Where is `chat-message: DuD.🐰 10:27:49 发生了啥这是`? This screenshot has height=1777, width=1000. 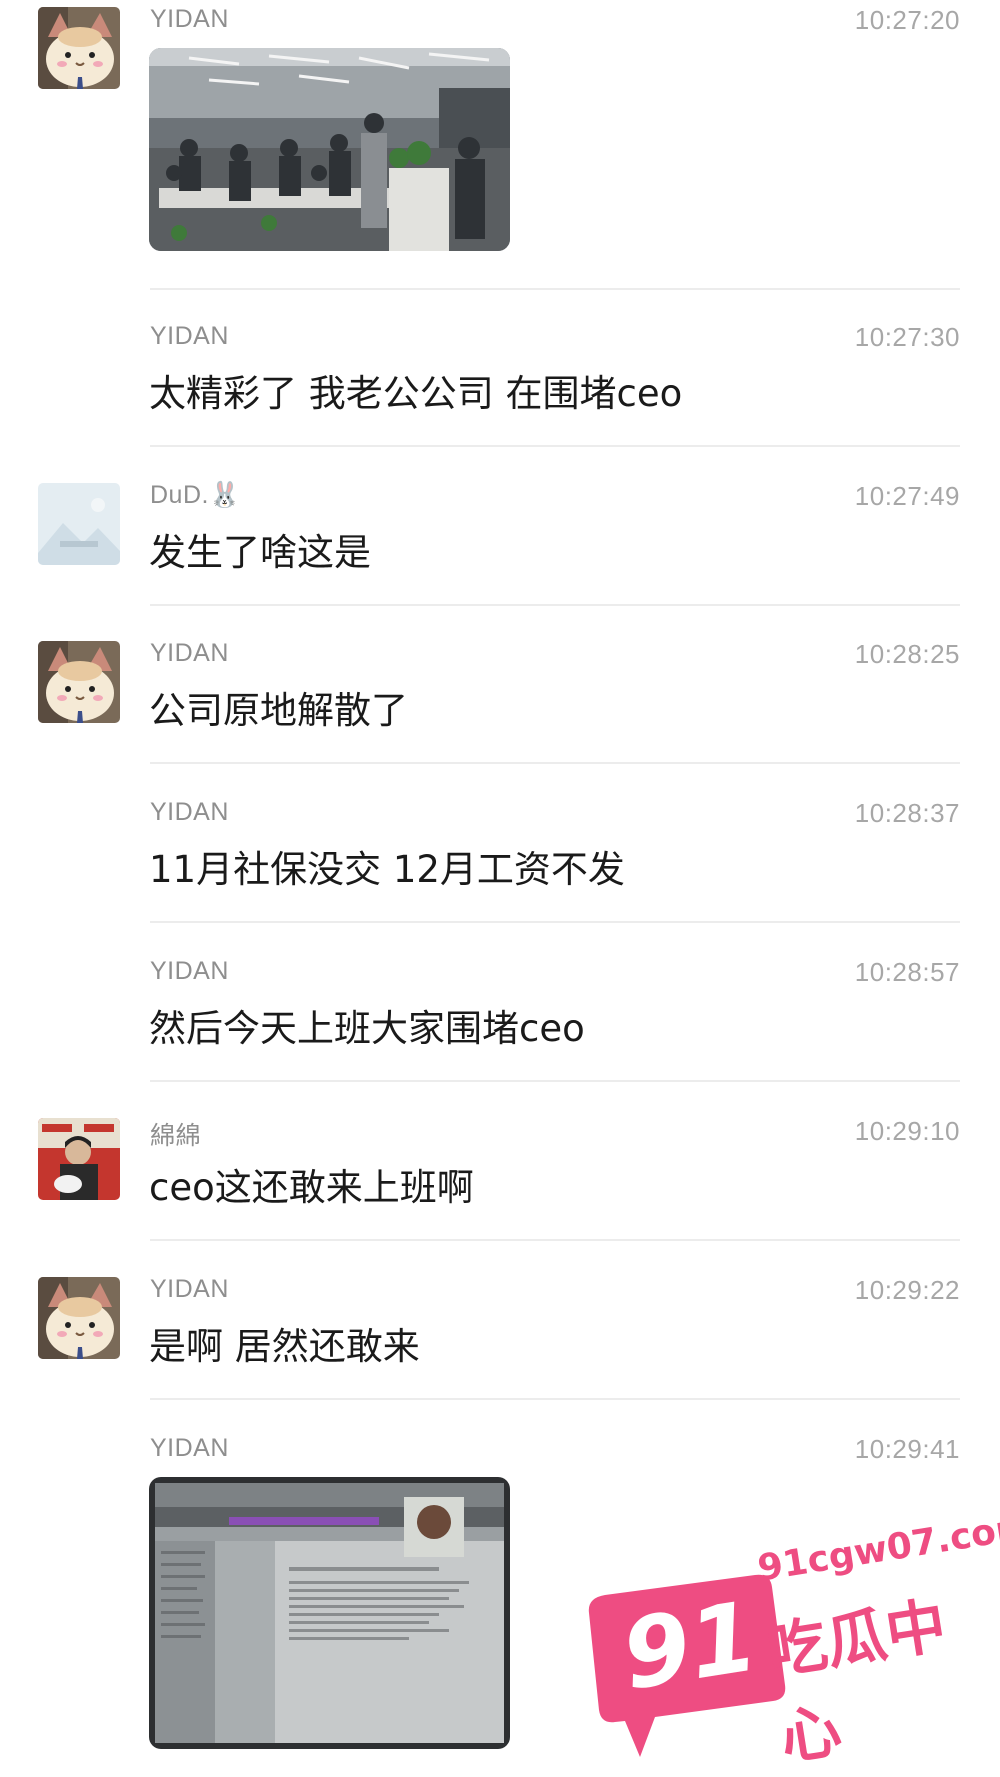 chat-message: DuD.🐰 10:27:49 发生了啥这是 is located at coordinates (500, 541).